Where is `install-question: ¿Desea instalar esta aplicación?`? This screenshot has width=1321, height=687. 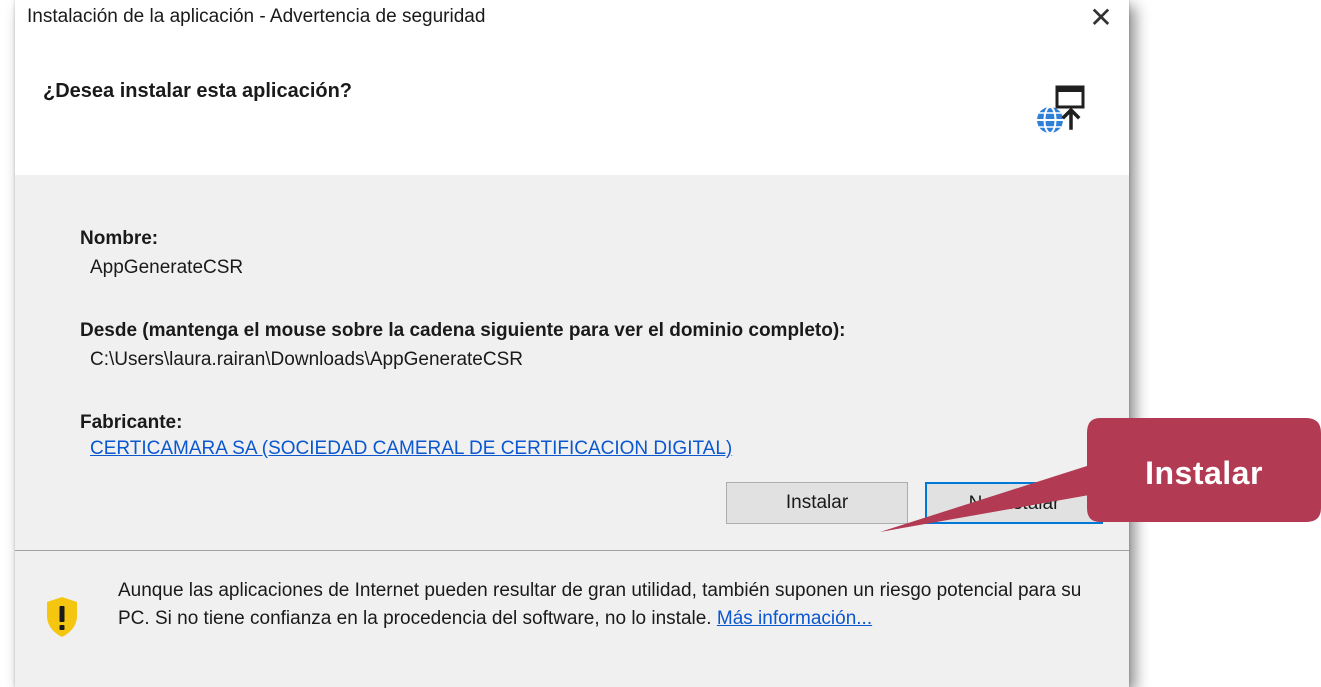
install-question: ¿Desea instalar esta aplicación? is located at coordinates (198, 91).